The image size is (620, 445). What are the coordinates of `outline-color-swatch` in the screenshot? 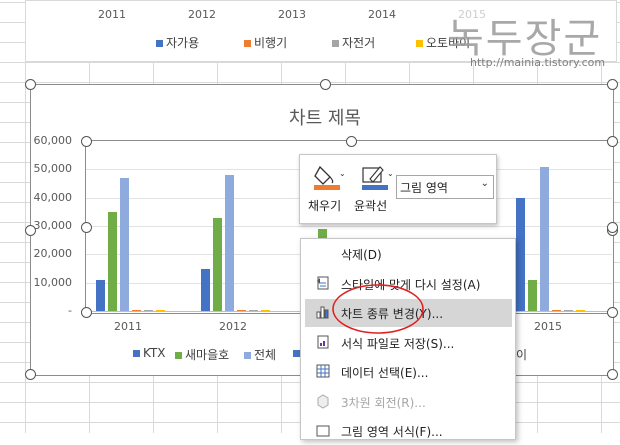 It's located at (375, 187).